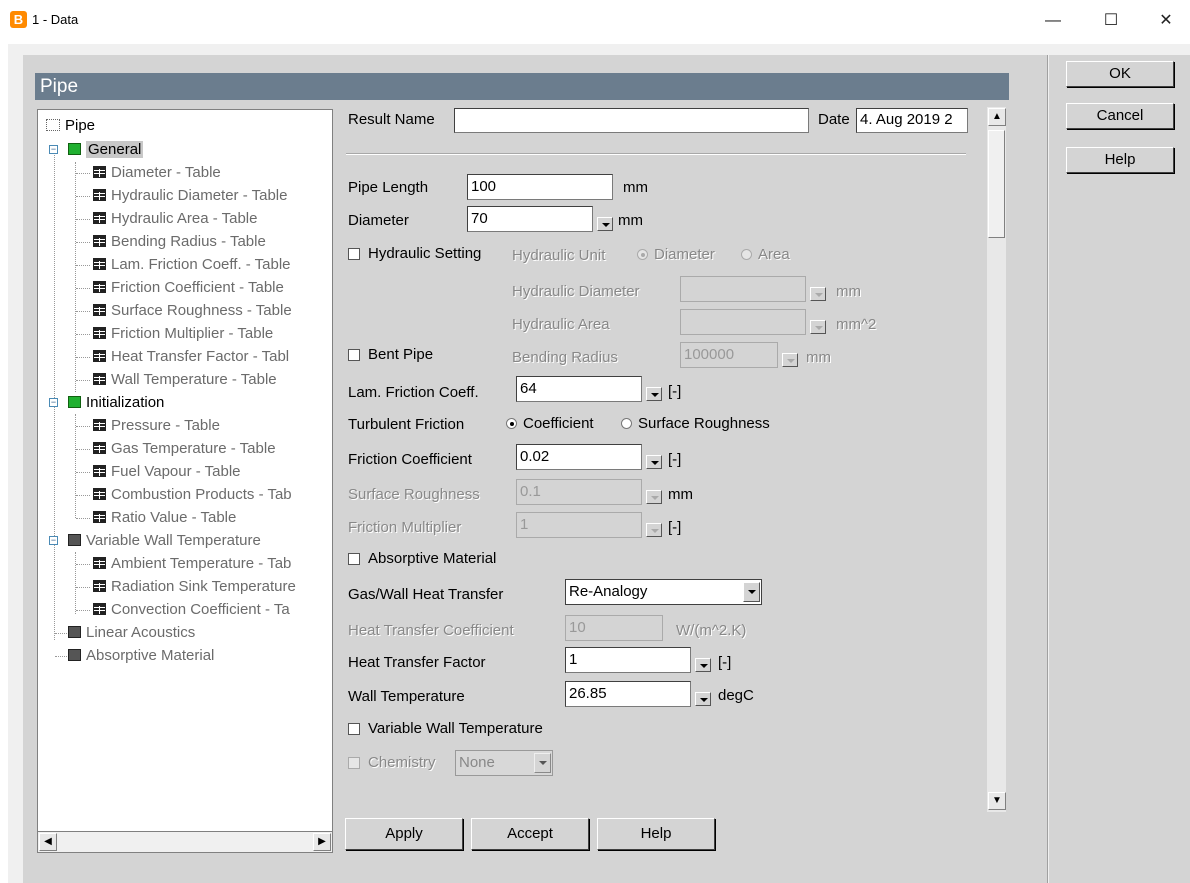 The image size is (1190, 883). I want to click on tree-item-linear-acoustics-label: Linear Acoustics, so click(141, 632).